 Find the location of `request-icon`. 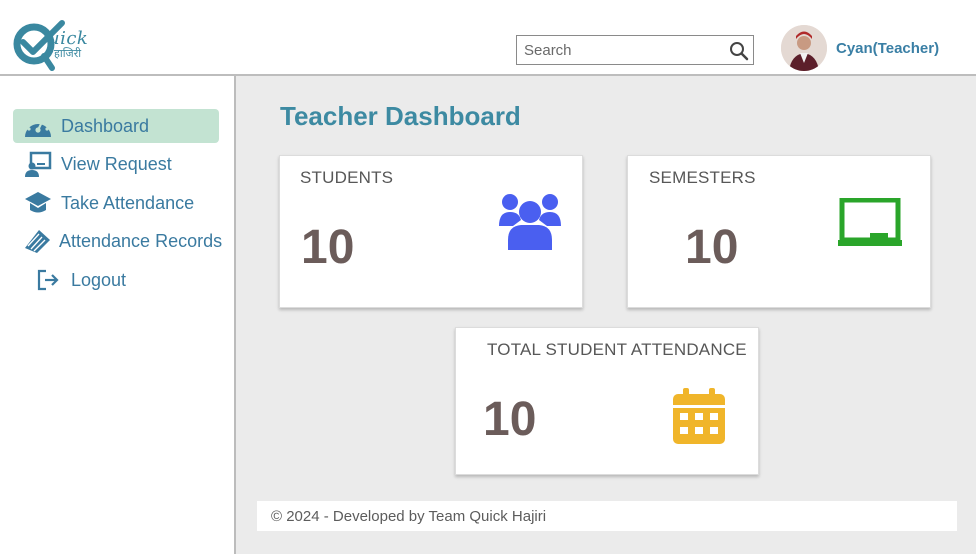

request-icon is located at coordinates (38, 164).